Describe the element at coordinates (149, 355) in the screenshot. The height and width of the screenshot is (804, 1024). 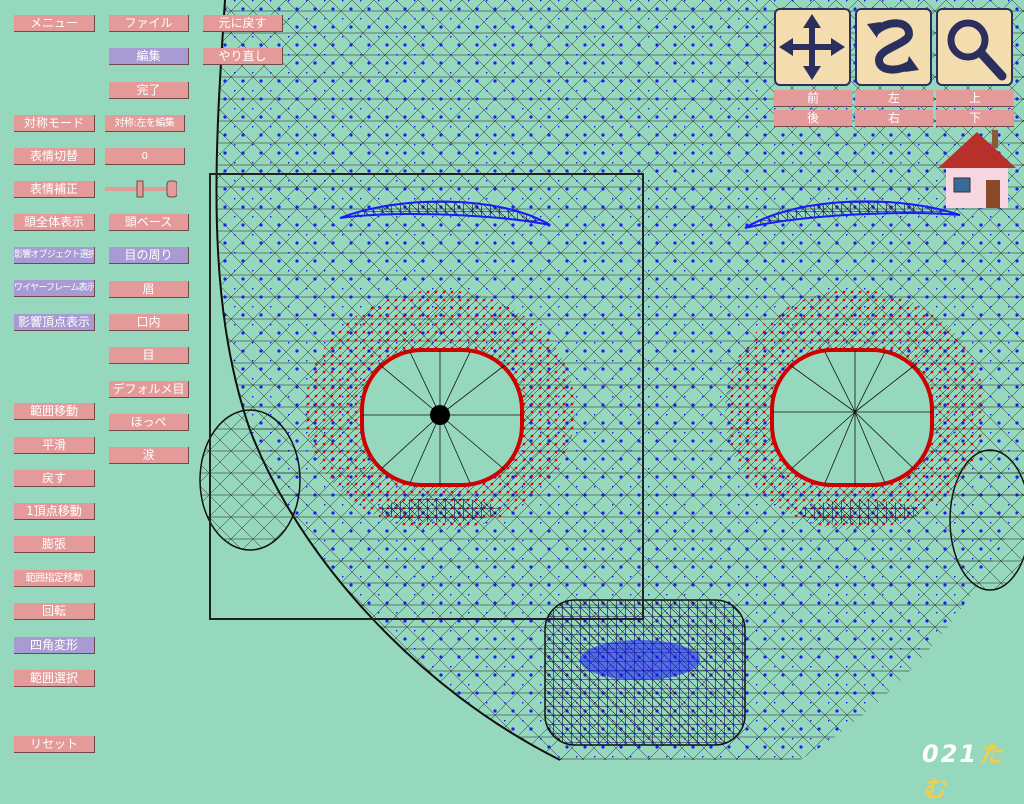
I see `eye-button: 目` at that location.